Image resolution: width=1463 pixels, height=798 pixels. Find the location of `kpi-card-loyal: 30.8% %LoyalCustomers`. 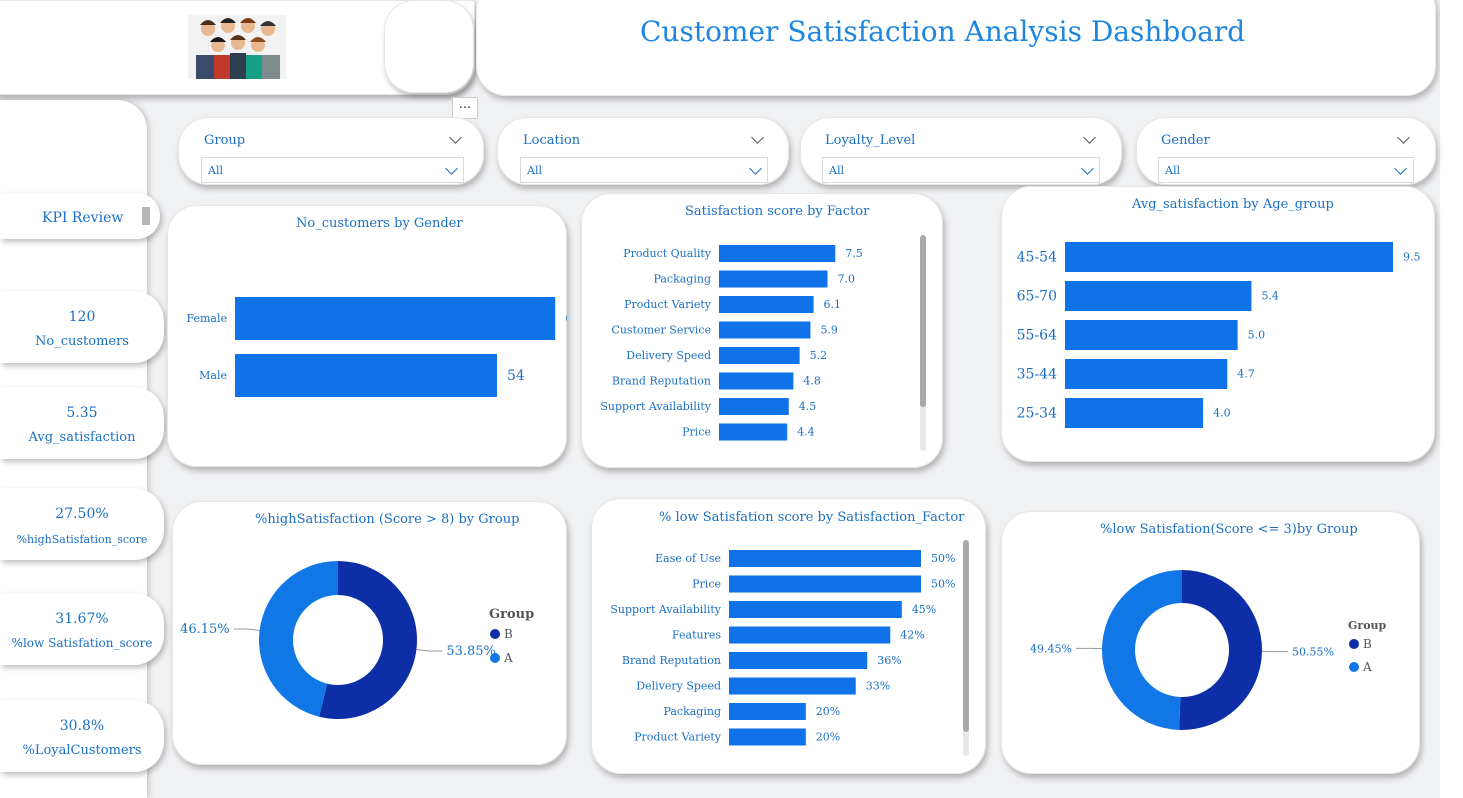

kpi-card-loyal: 30.8% %LoyalCustomers is located at coordinates (82, 736).